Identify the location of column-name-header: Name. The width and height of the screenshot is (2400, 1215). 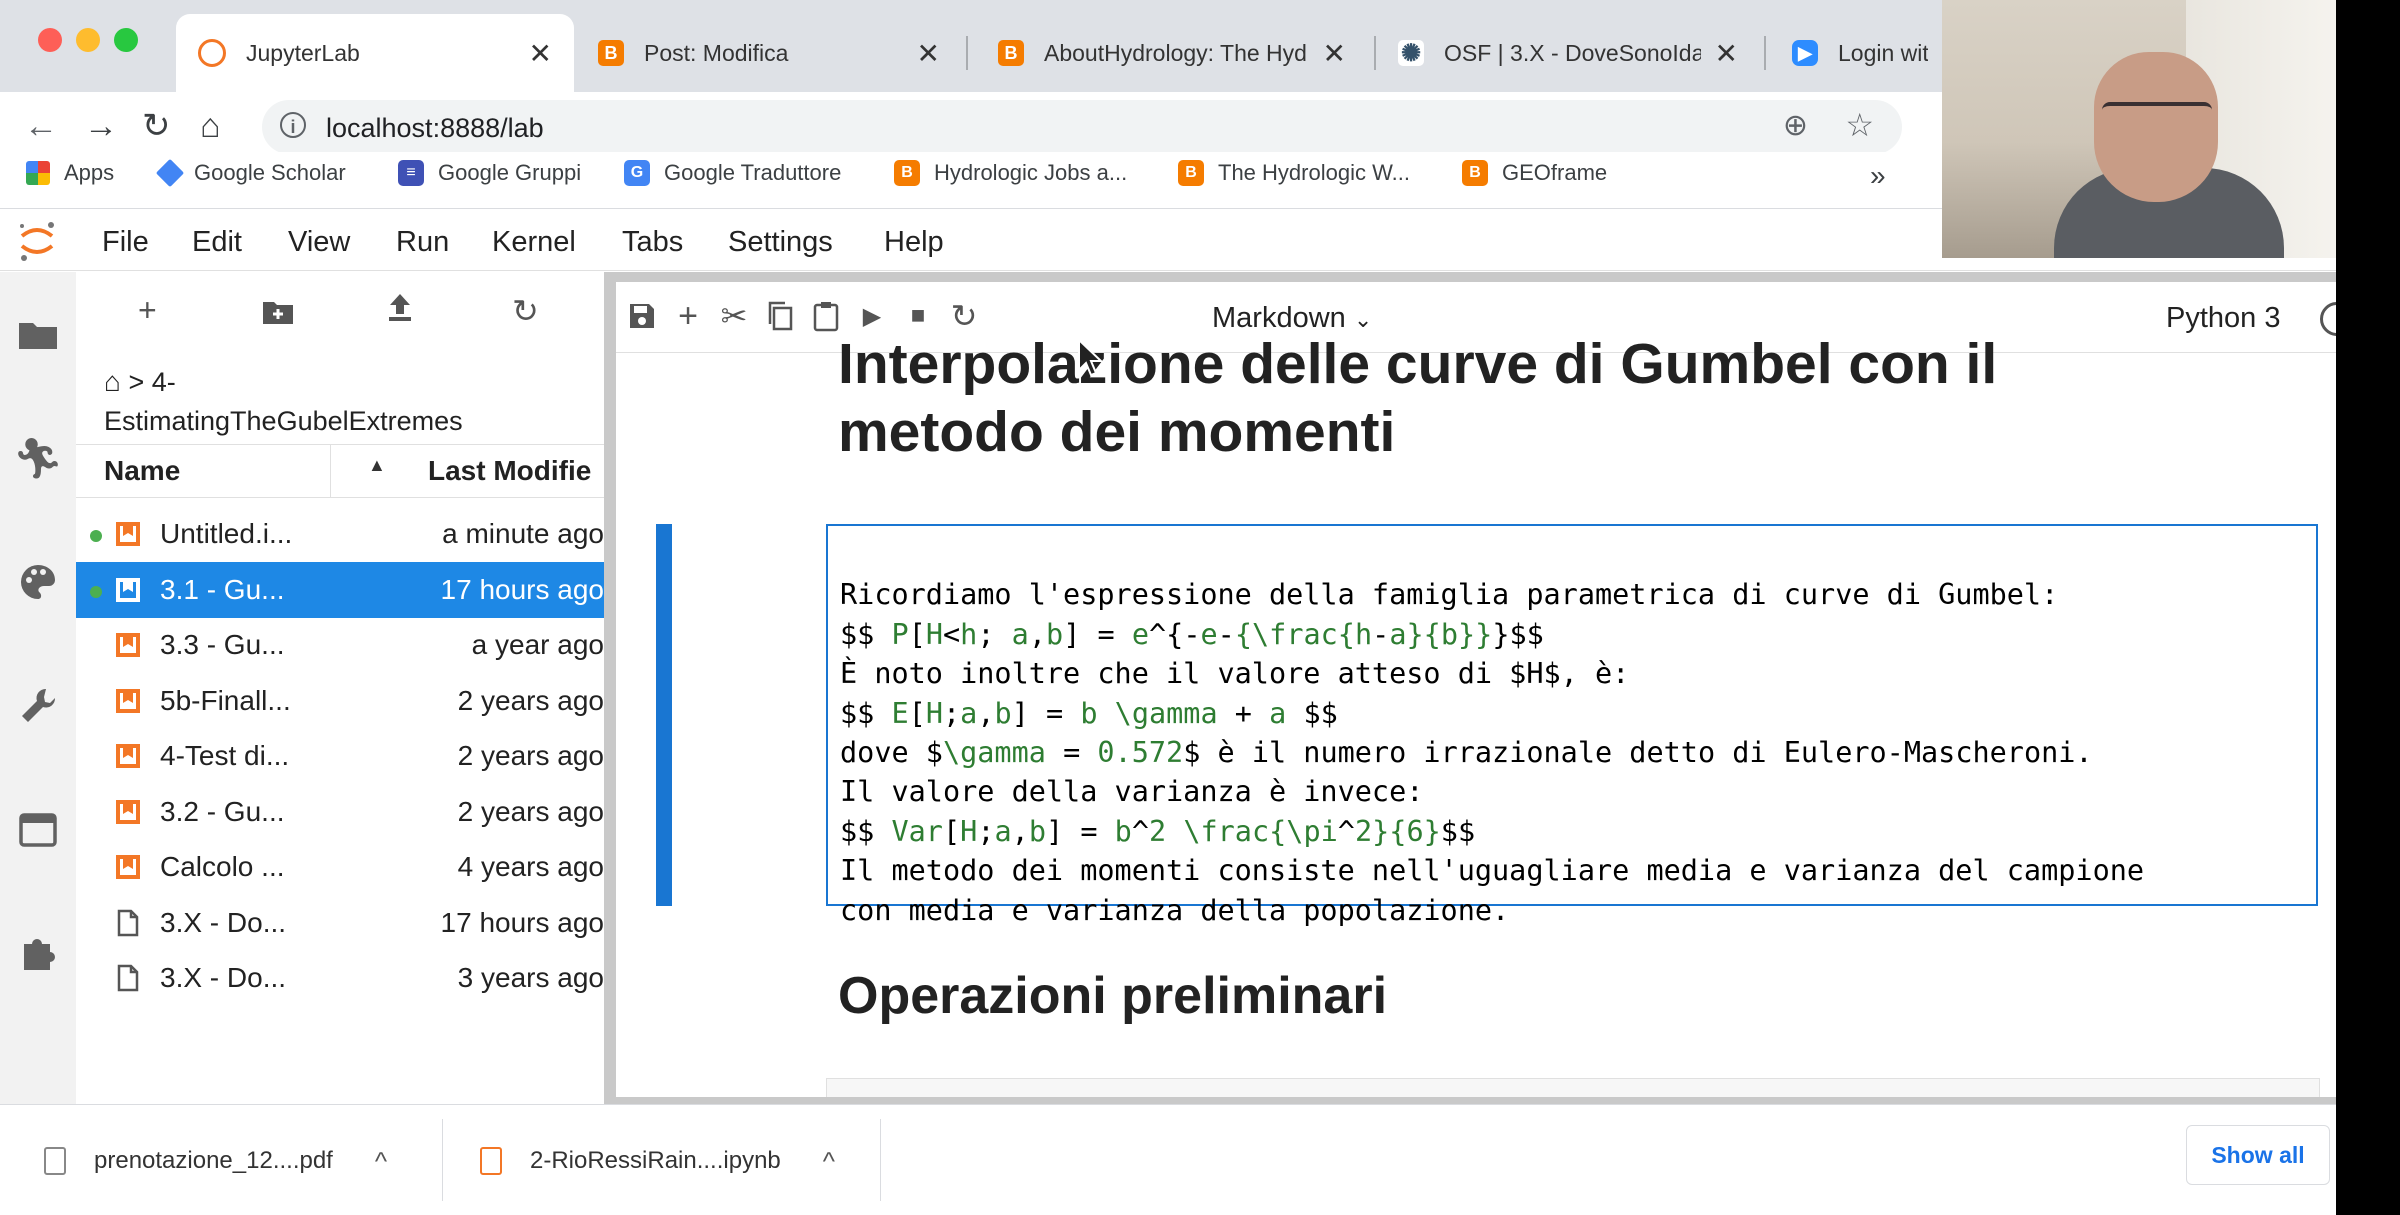
(142, 471).